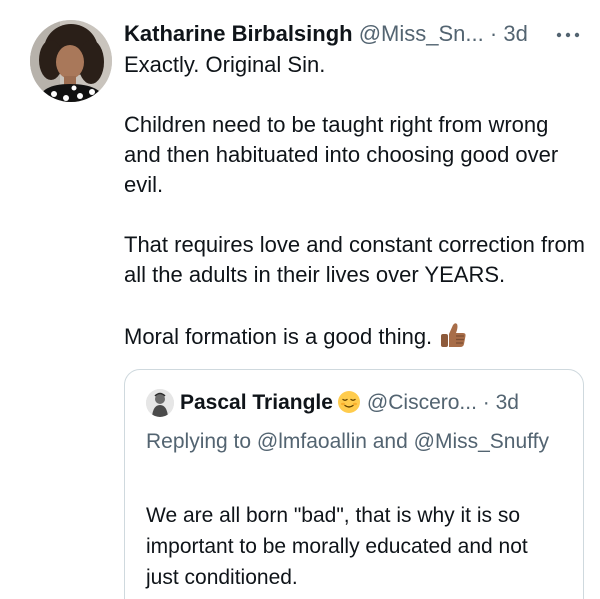  What do you see at coordinates (507, 402) in the screenshot?
I see `quote-timestamp: 3d` at bounding box center [507, 402].